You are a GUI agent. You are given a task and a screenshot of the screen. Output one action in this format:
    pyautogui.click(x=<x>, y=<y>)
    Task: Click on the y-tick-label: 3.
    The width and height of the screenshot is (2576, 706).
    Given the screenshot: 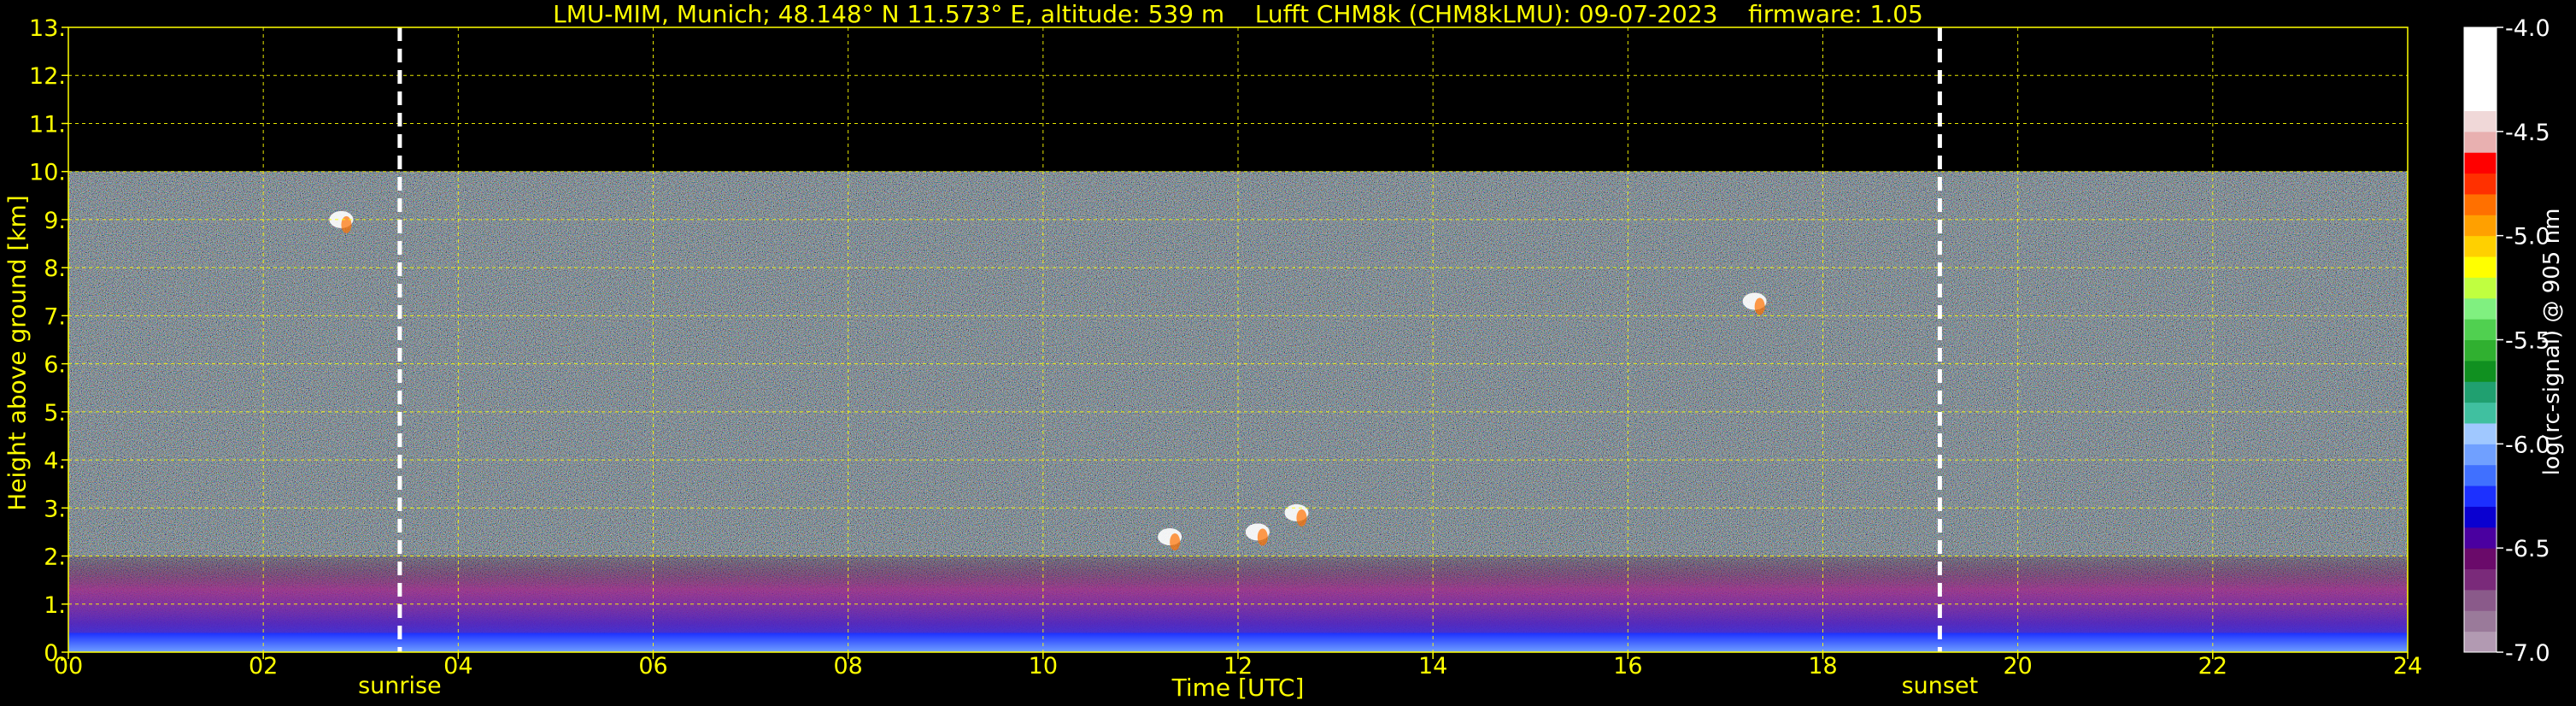 What is the action you would take?
    pyautogui.click(x=55, y=509)
    